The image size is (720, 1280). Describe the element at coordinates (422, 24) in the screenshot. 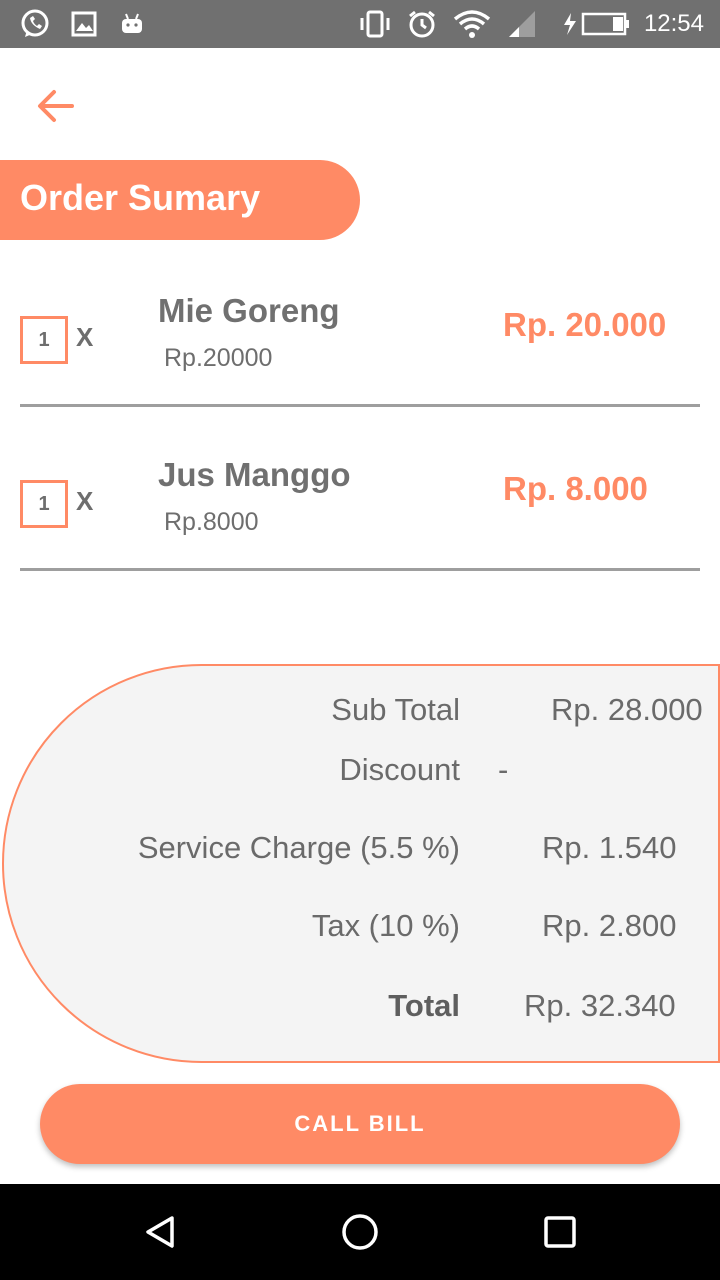

I see `alarm-icon` at that location.